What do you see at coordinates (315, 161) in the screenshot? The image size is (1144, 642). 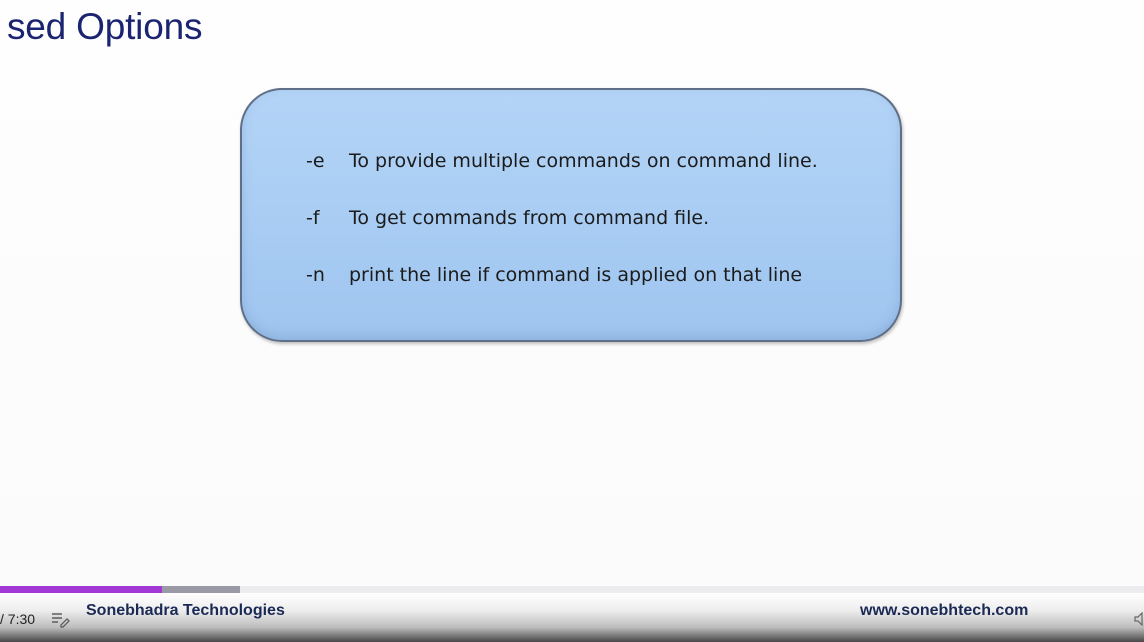 I see `option-flag: -e` at bounding box center [315, 161].